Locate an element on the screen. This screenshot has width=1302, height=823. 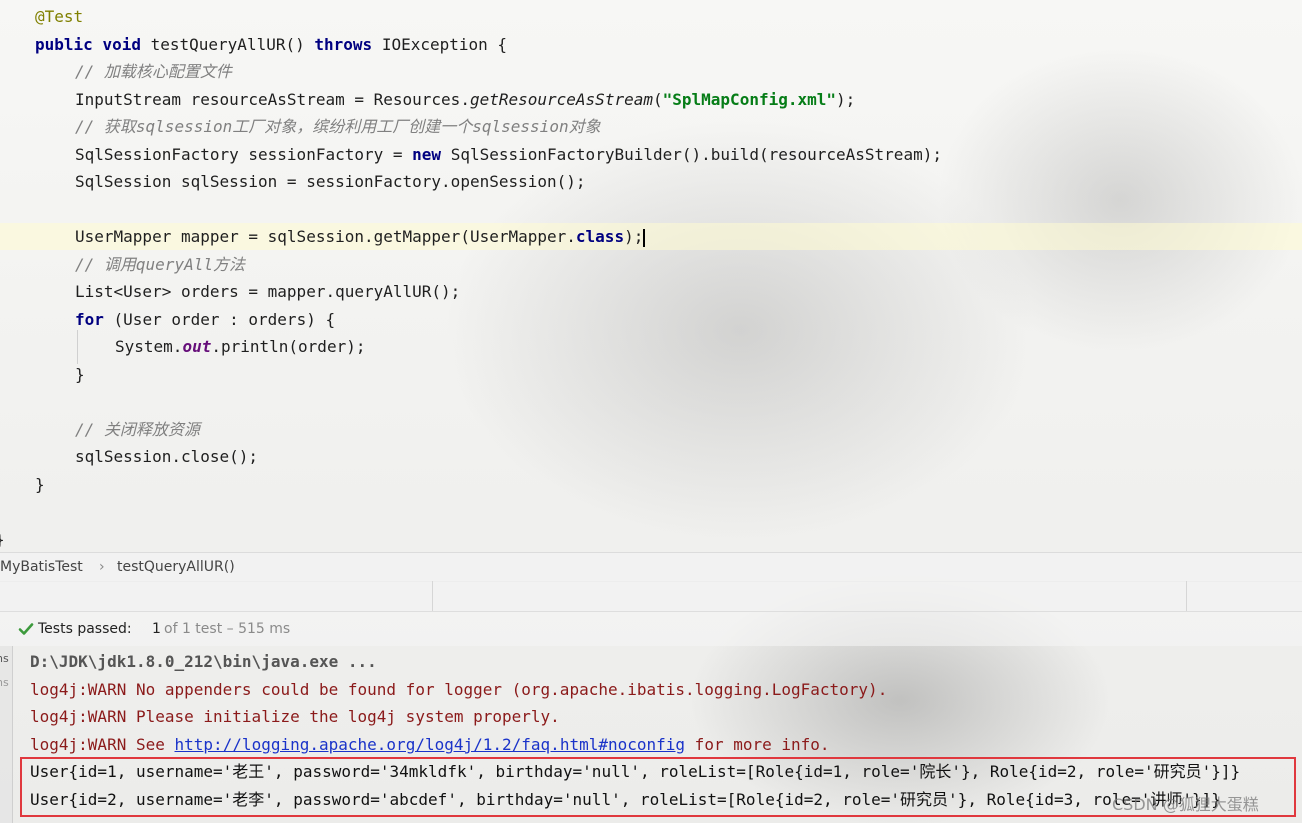
code-text: ( is located at coordinates (657, 99).